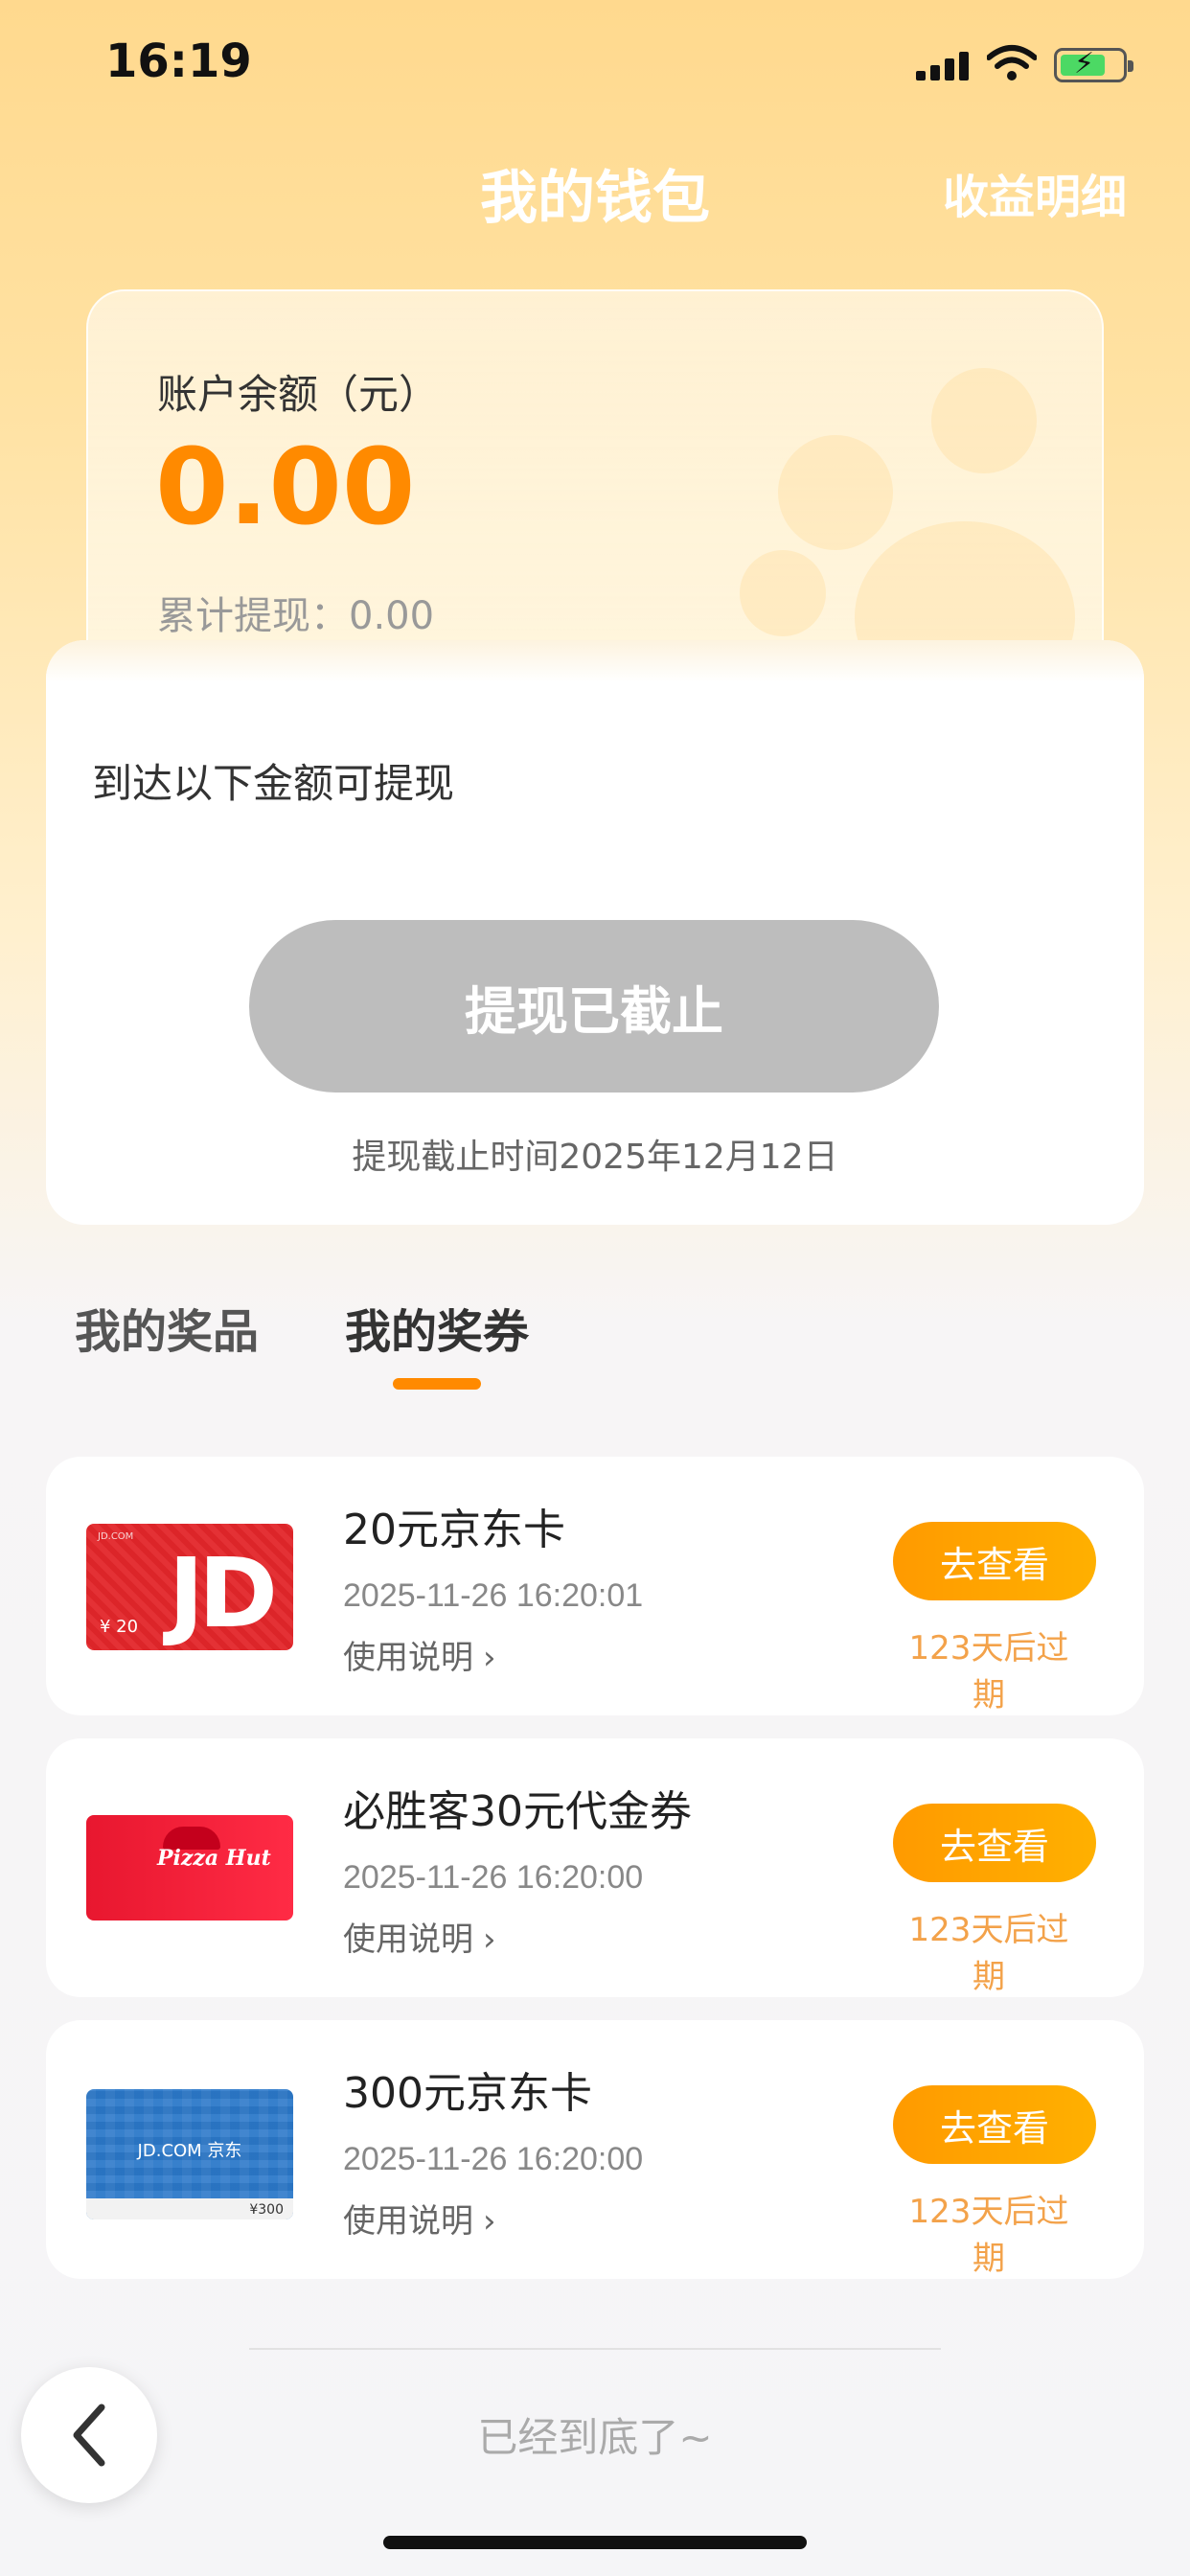 The width and height of the screenshot is (1190, 2576). I want to click on chevron-left-icon, so click(89, 2435).